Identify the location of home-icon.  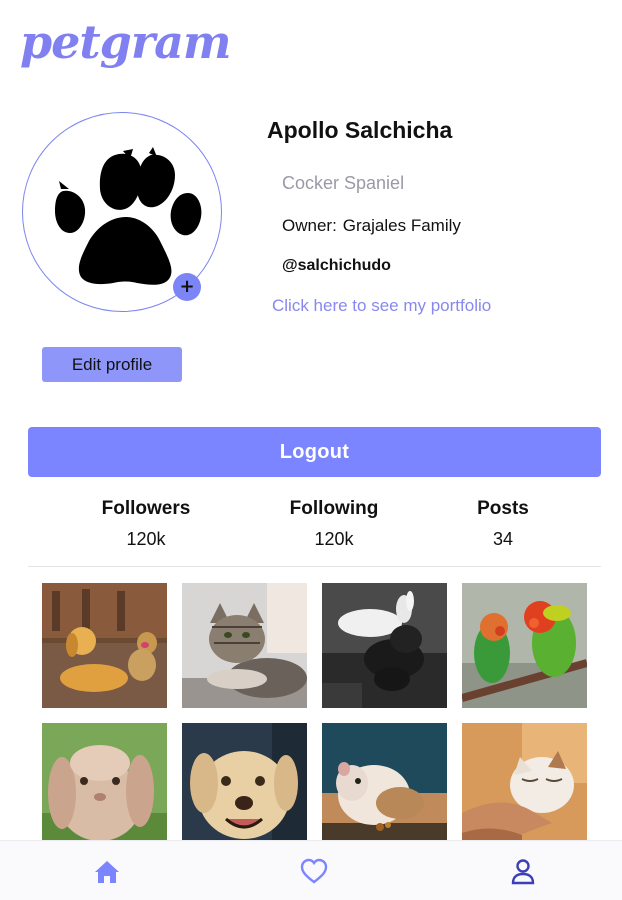
(107, 872).